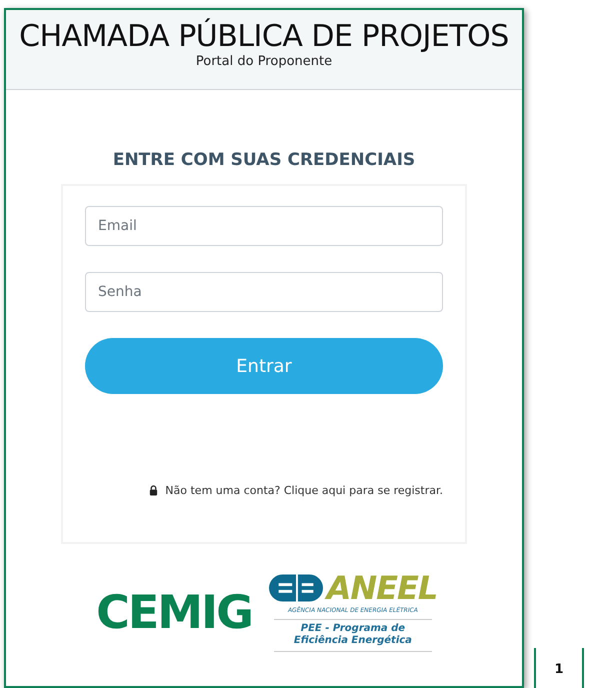  What do you see at coordinates (264, 37) in the screenshot?
I see `page-title: CHAMADA PÚBLICA DE PROJETOS` at bounding box center [264, 37].